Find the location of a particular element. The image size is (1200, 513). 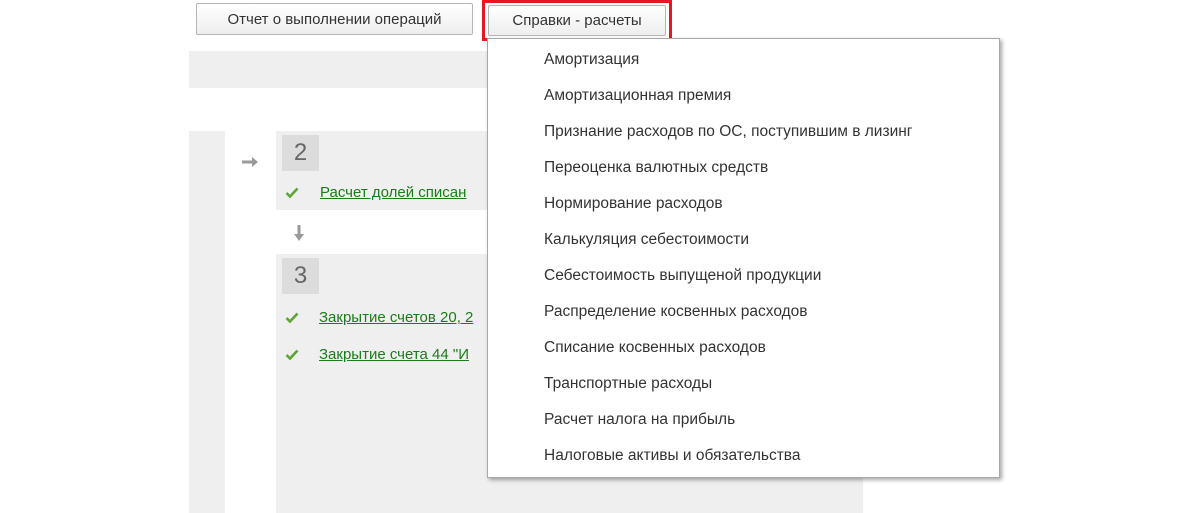

menu-item-expense-rationing: Нормирование расходов is located at coordinates (633, 204).